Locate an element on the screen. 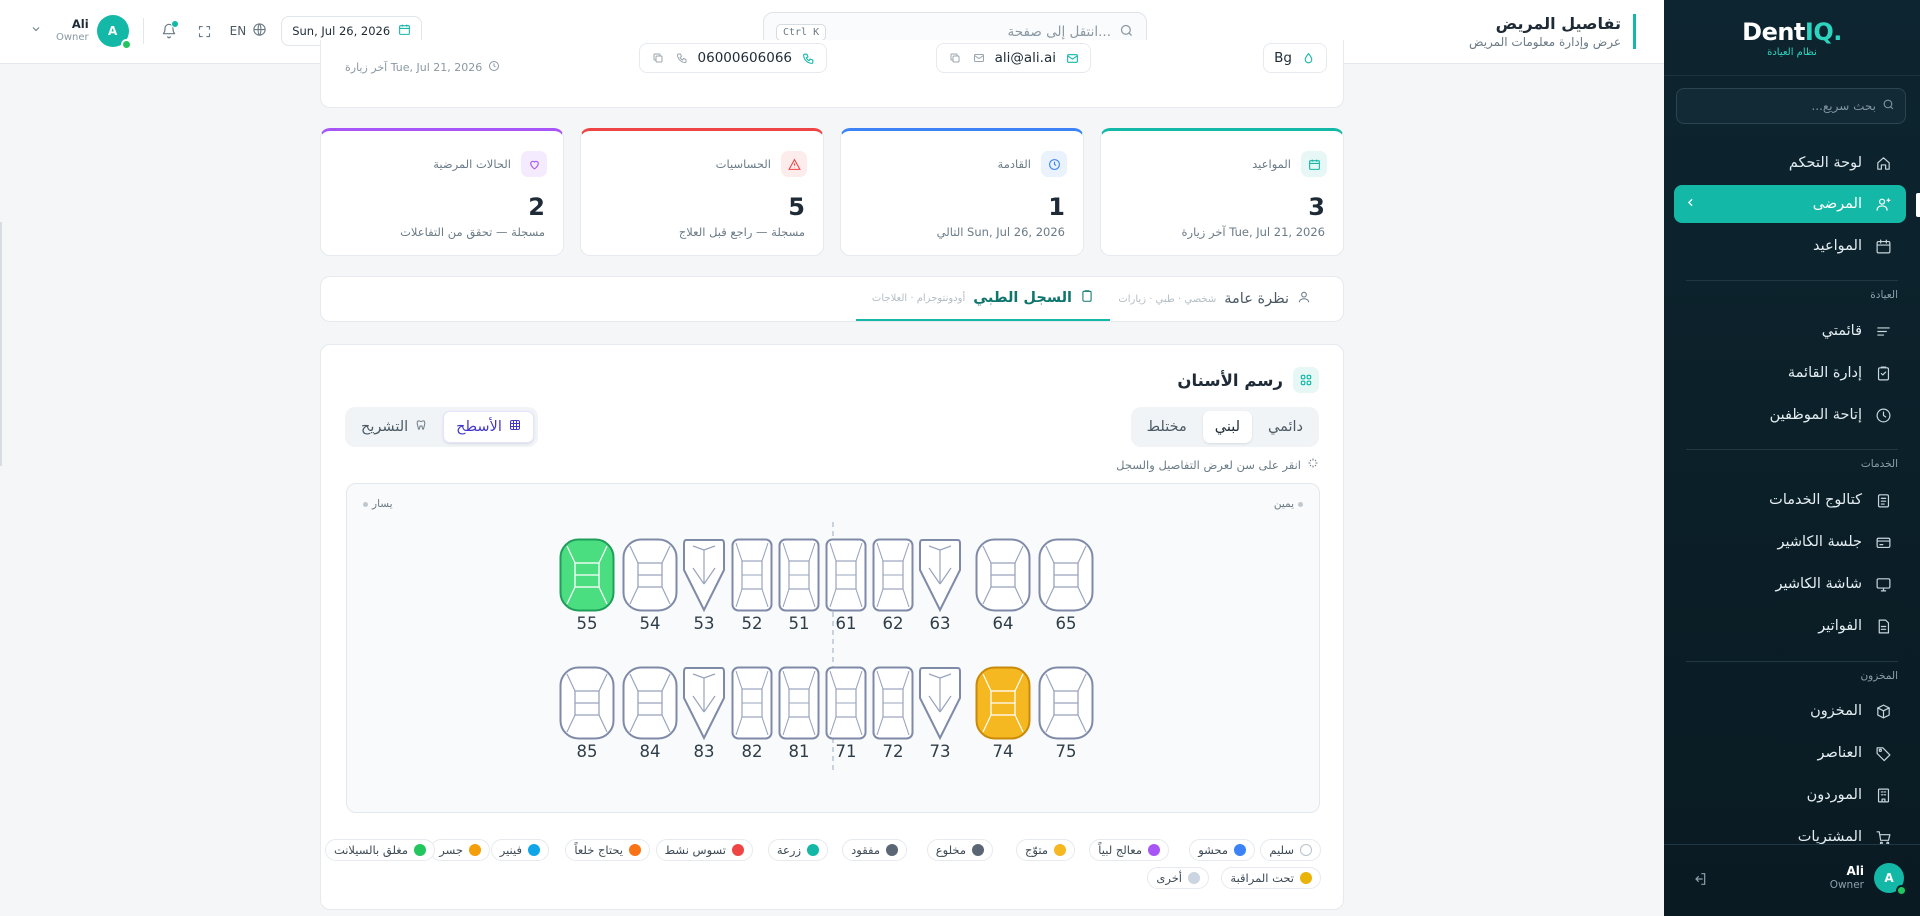  stat-label: الحالات المرضية is located at coordinates (472, 164).